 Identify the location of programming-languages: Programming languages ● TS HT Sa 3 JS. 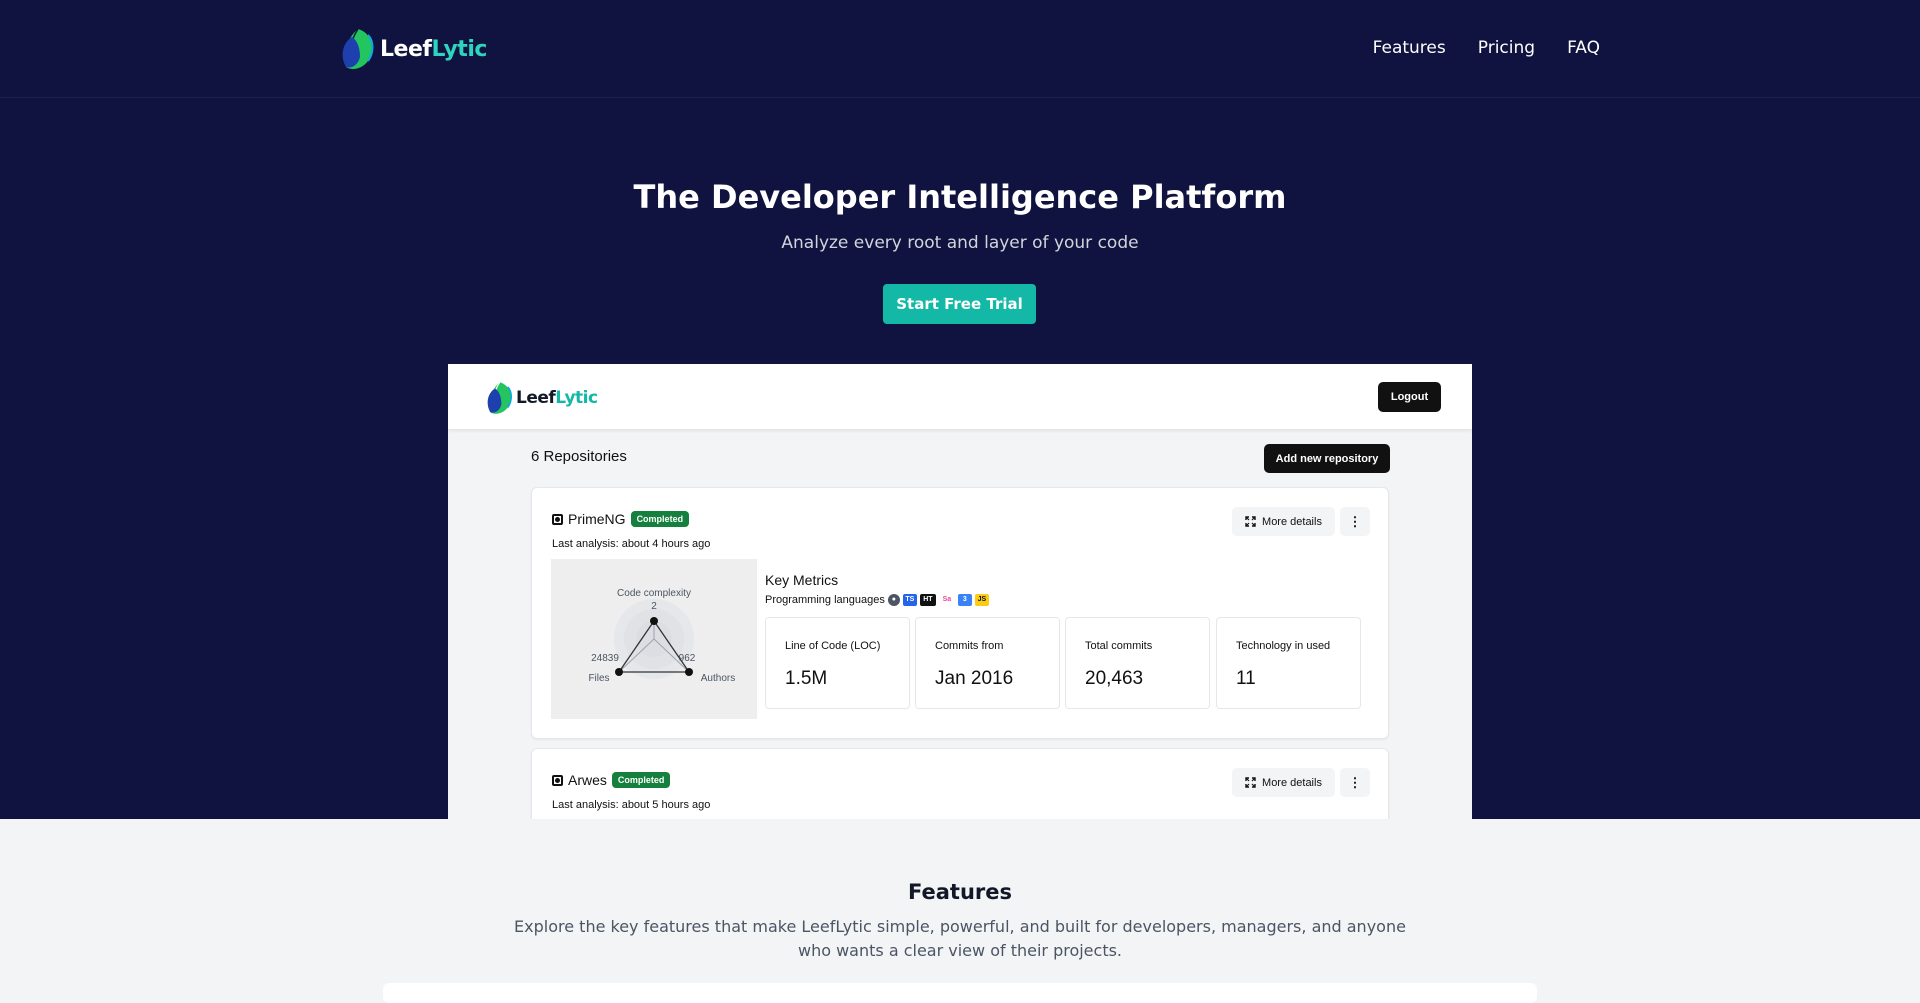
(877, 600).